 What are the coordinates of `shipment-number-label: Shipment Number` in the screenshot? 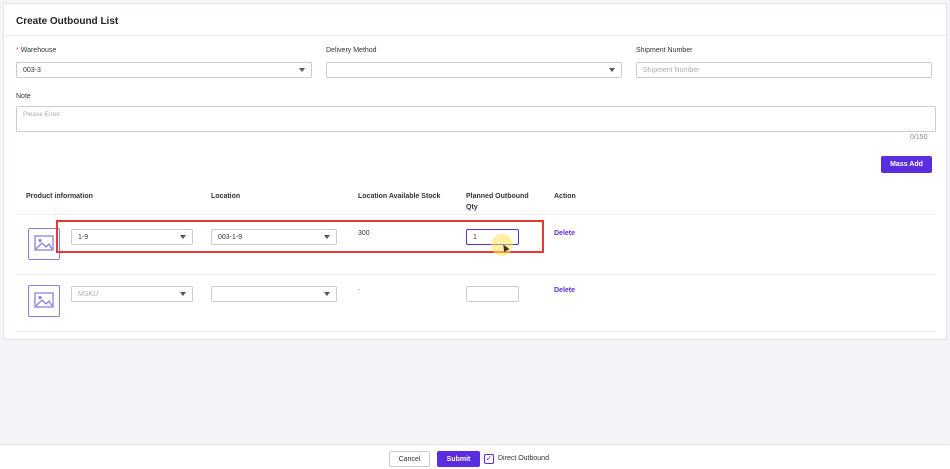 It's located at (664, 50).